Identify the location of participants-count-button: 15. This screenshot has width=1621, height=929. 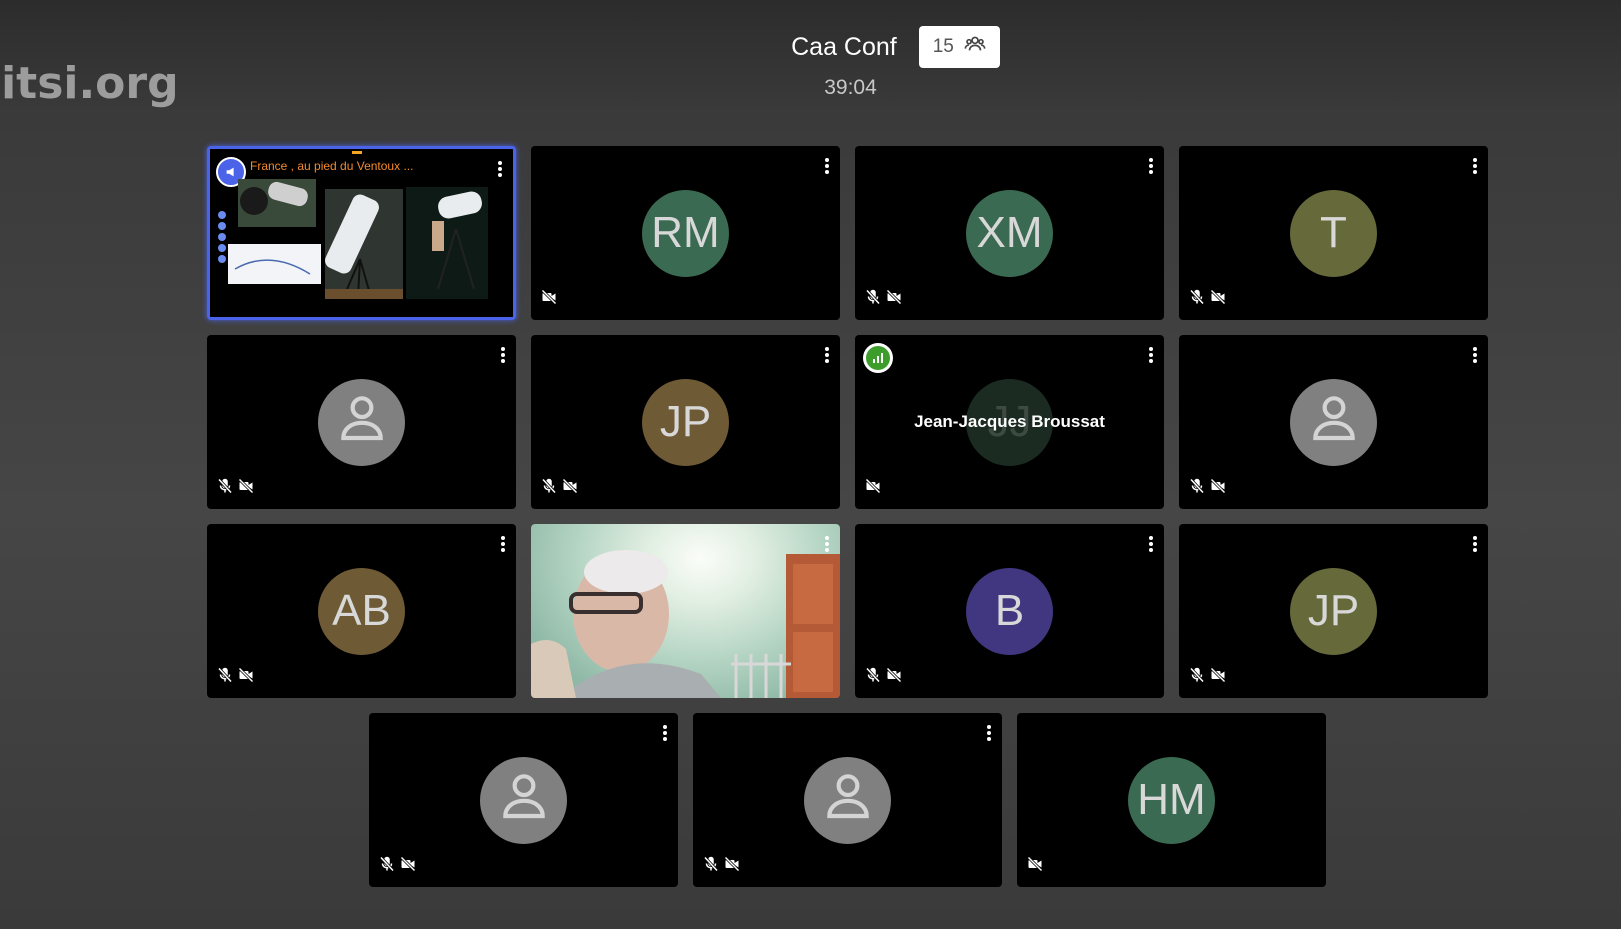
(959, 47).